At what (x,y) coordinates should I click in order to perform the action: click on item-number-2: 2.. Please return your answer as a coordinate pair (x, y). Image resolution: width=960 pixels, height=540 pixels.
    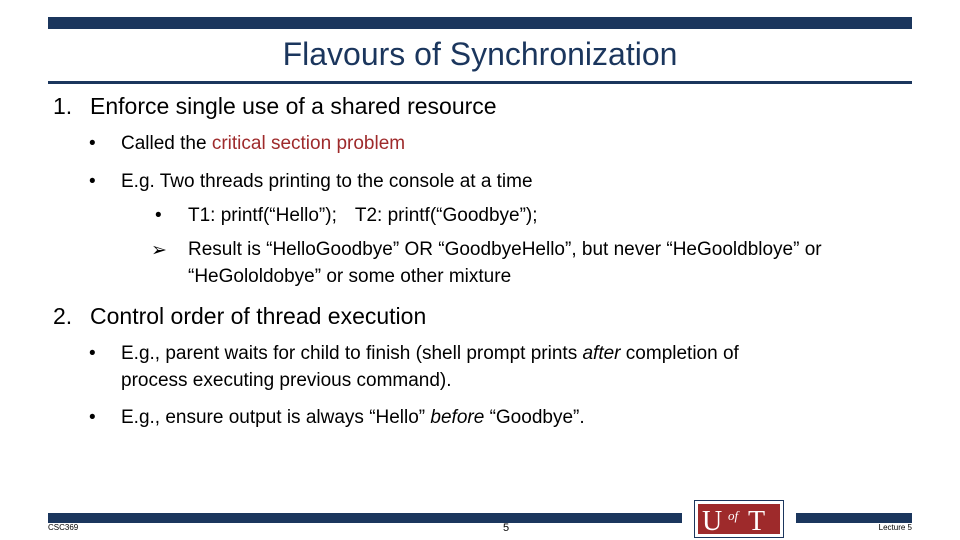
    Looking at the image, I should click on (63, 316).